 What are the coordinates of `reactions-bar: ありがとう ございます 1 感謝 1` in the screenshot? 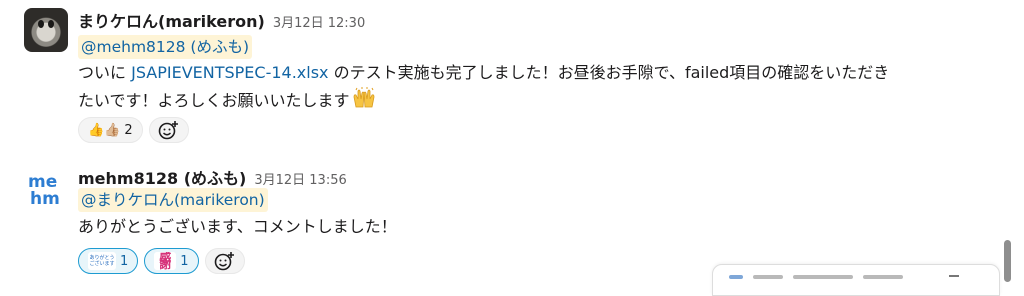 It's located at (161, 261).